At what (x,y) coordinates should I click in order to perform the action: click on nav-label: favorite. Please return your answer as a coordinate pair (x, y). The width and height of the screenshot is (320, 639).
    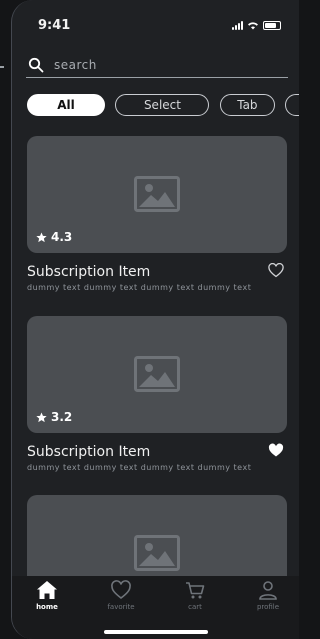
    Looking at the image, I should click on (121, 607).